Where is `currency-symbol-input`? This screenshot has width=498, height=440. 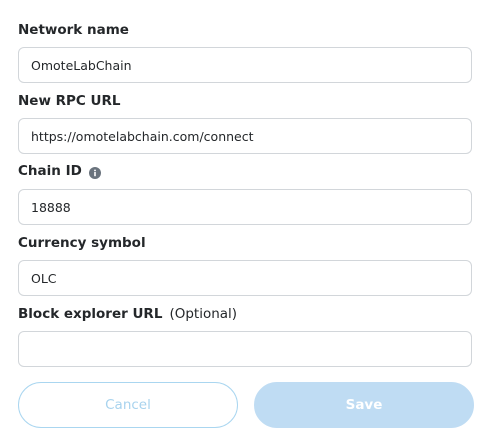
currency-symbol-input is located at coordinates (245, 278).